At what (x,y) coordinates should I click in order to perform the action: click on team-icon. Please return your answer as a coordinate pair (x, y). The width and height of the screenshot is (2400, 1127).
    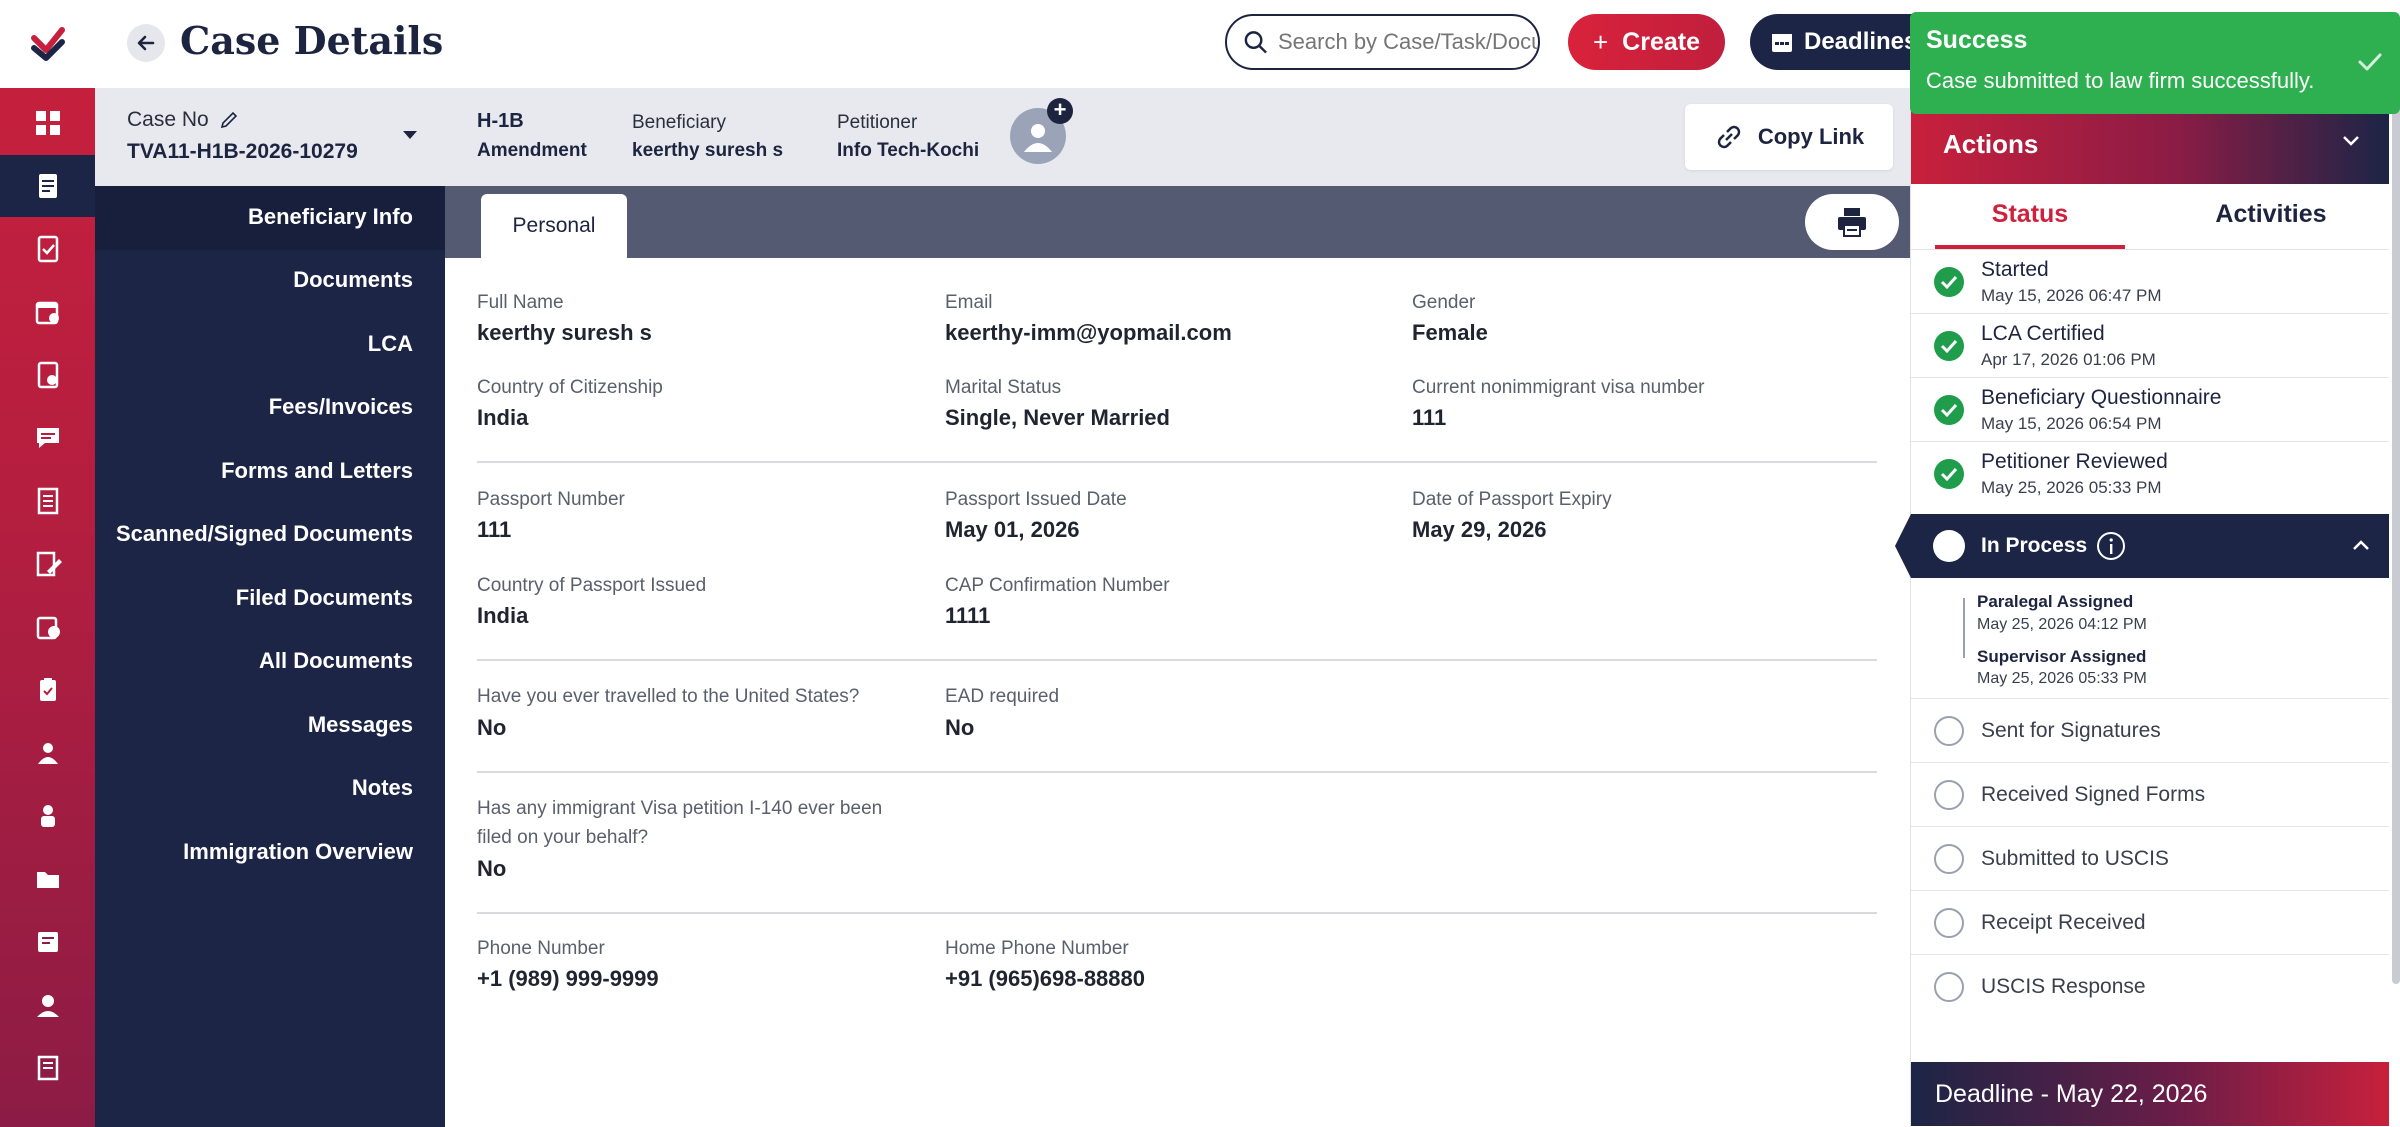
    Looking at the image, I should click on (47, 816).